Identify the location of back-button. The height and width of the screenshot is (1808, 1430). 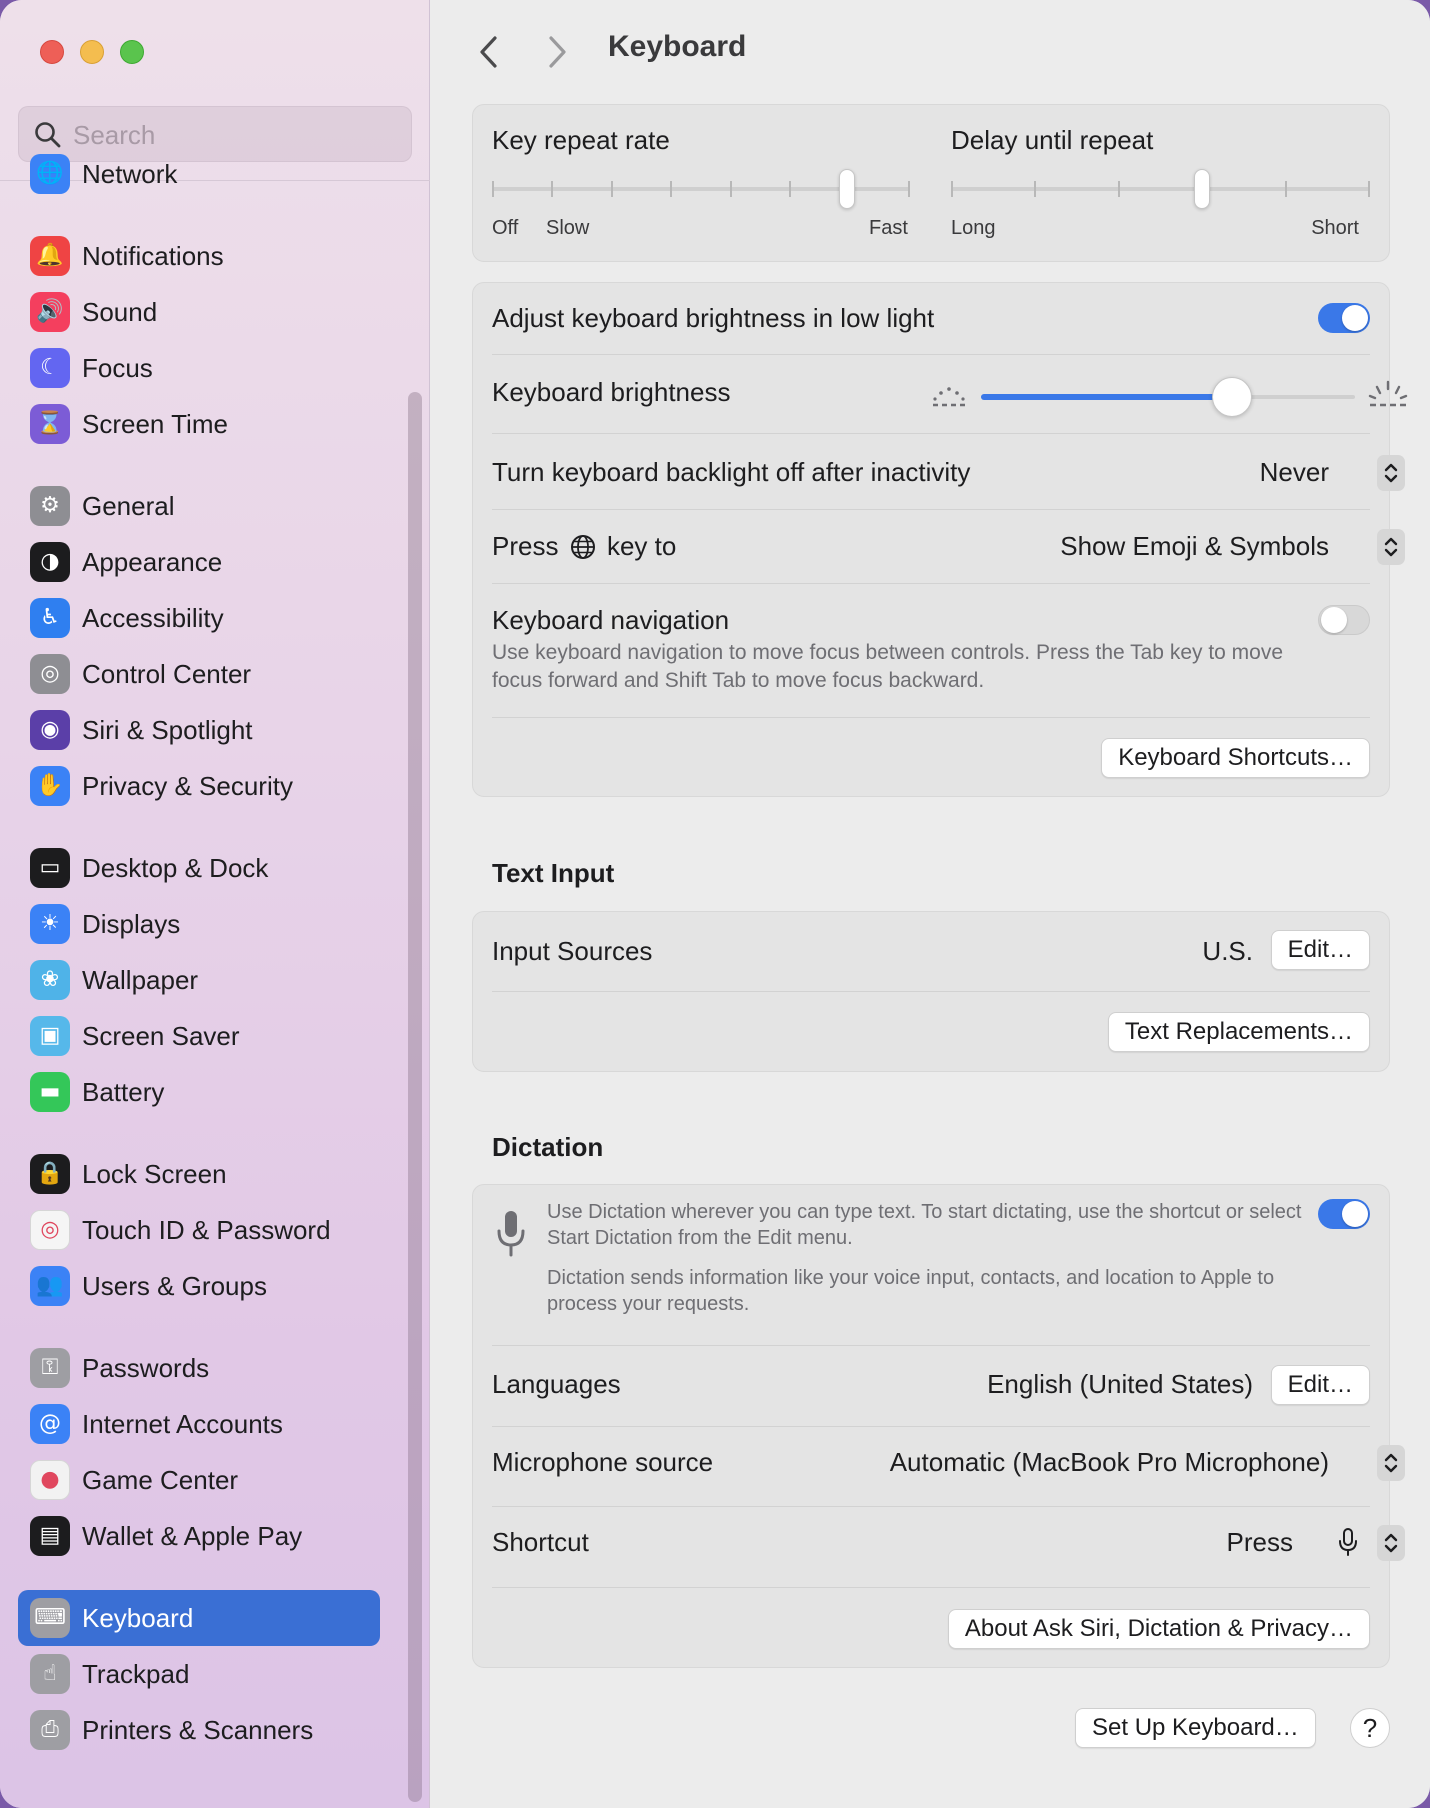
(489, 52).